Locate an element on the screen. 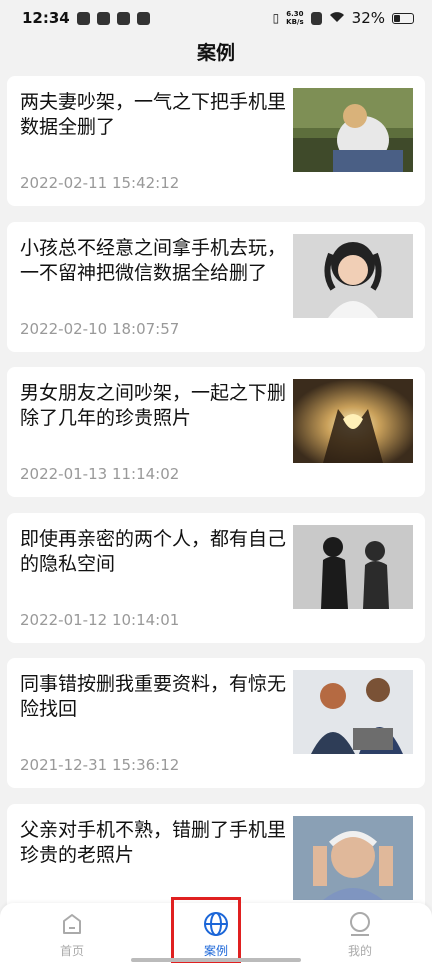 The width and height of the screenshot is (432, 964). case-title: 男女朋友之间吵架，一起之下删除了几年的珍贵照片 is located at coordinates (153, 405).